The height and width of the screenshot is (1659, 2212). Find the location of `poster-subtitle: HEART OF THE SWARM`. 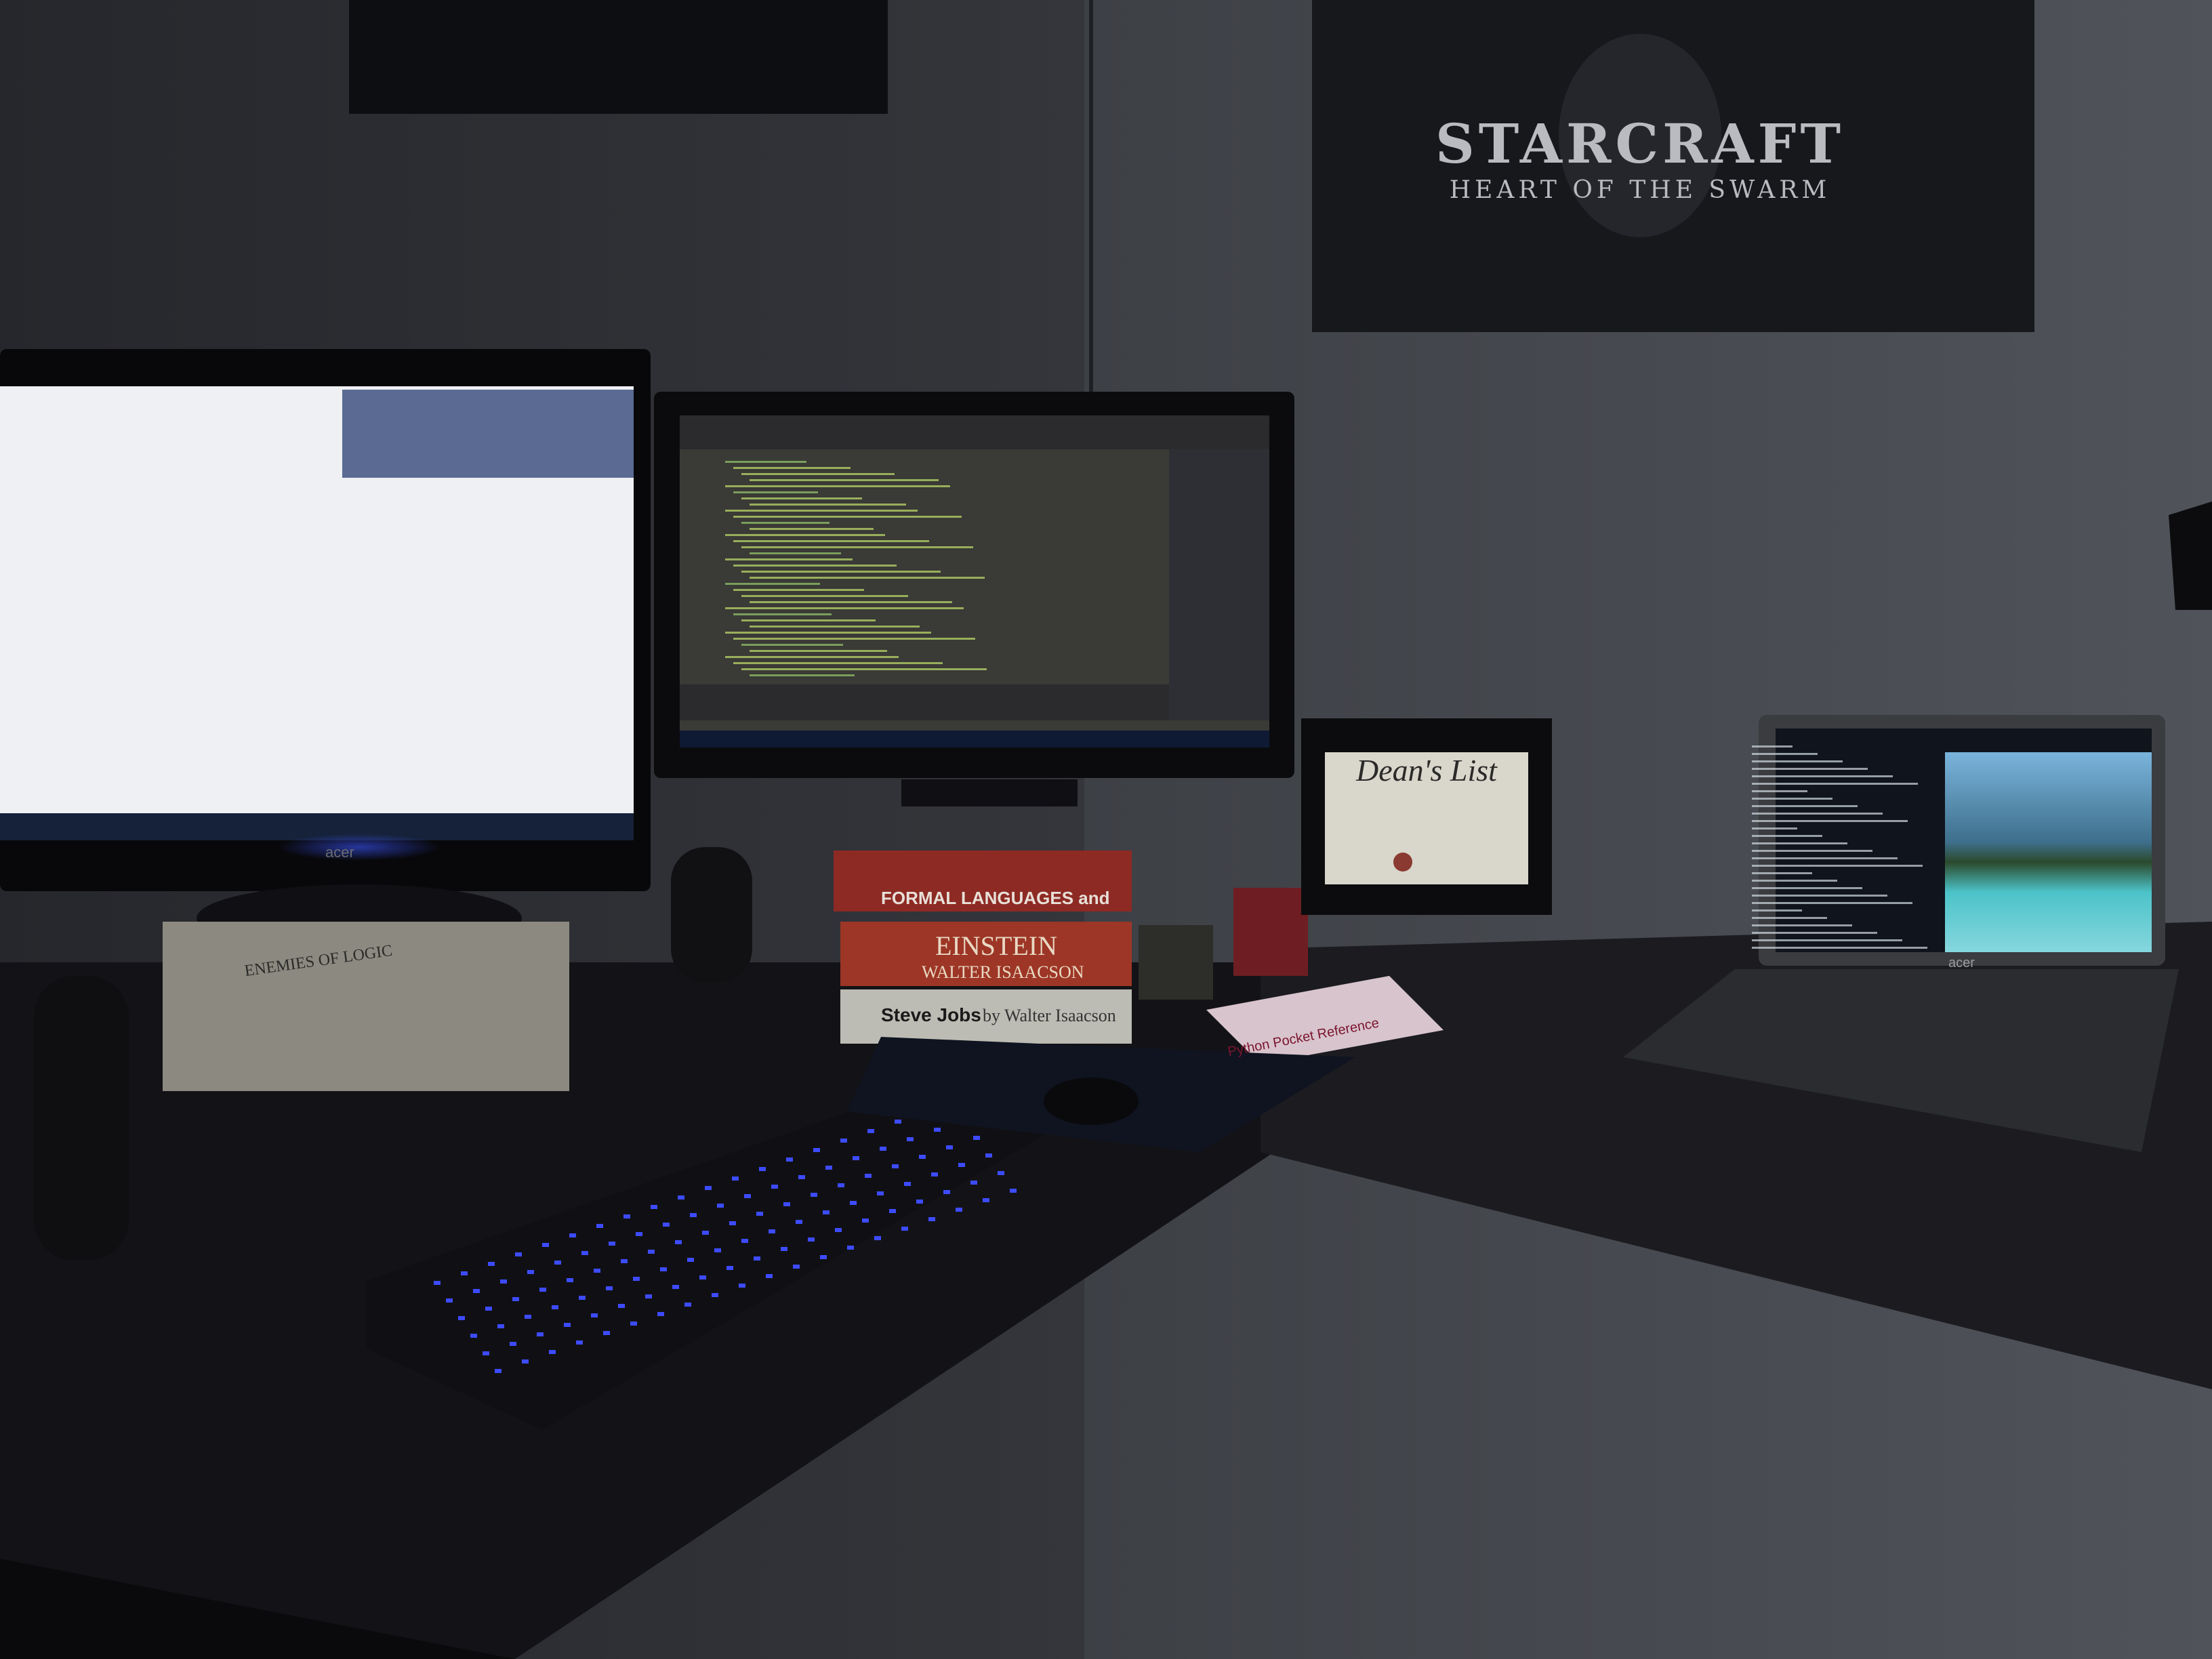

poster-subtitle: HEART OF THE SWARM is located at coordinates (1640, 190).